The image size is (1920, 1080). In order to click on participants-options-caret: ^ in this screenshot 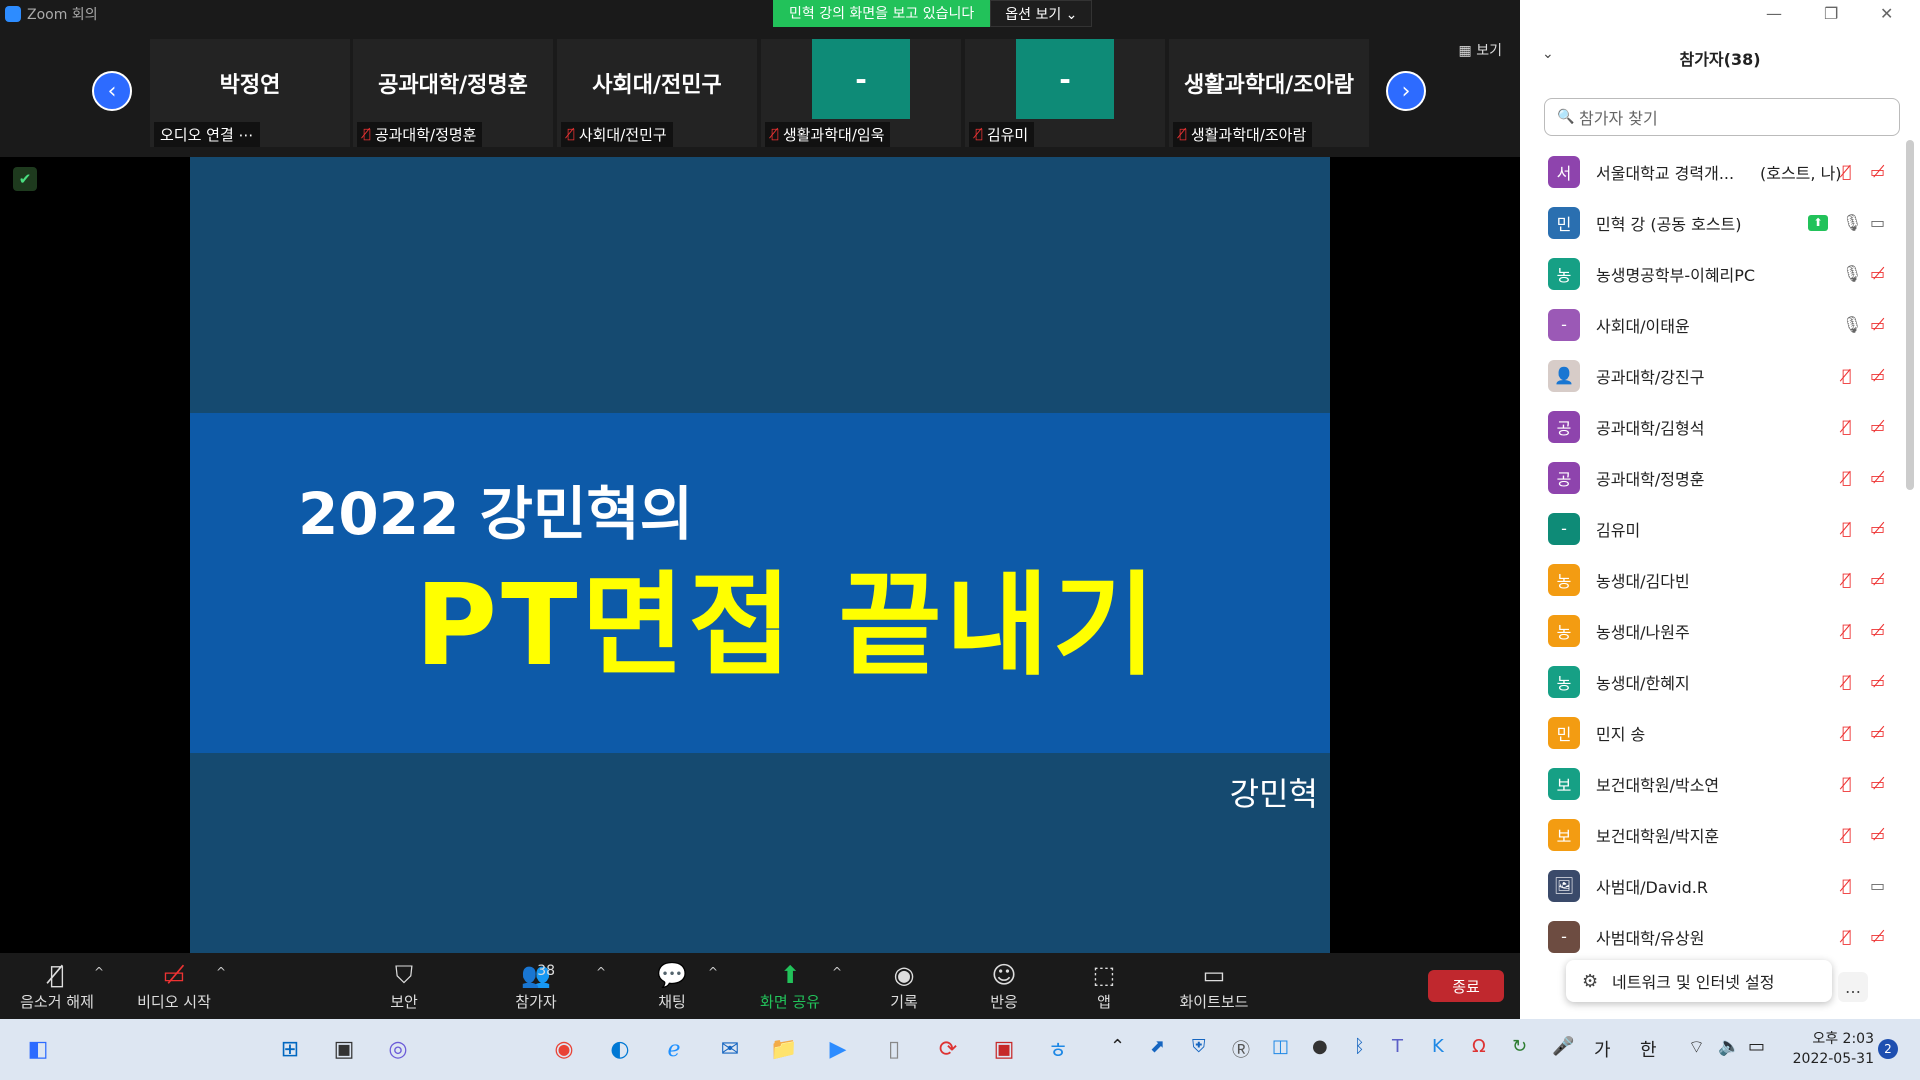, I will do `click(601, 972)`.